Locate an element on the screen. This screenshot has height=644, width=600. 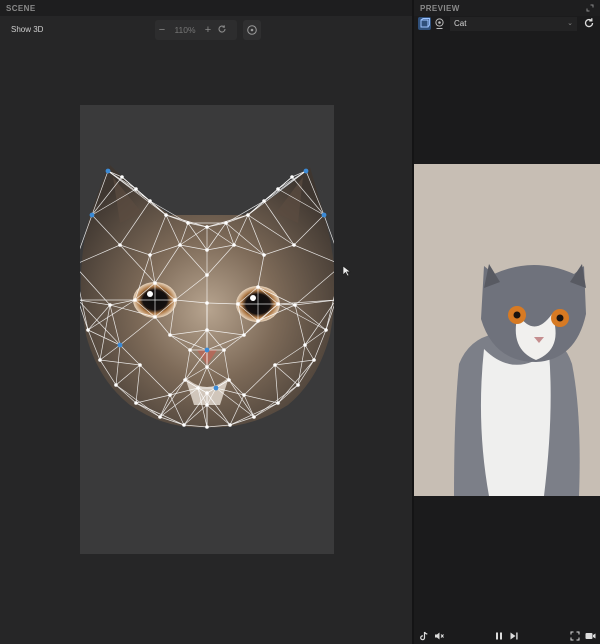
expand-icon is located at coordinates (590, 8).